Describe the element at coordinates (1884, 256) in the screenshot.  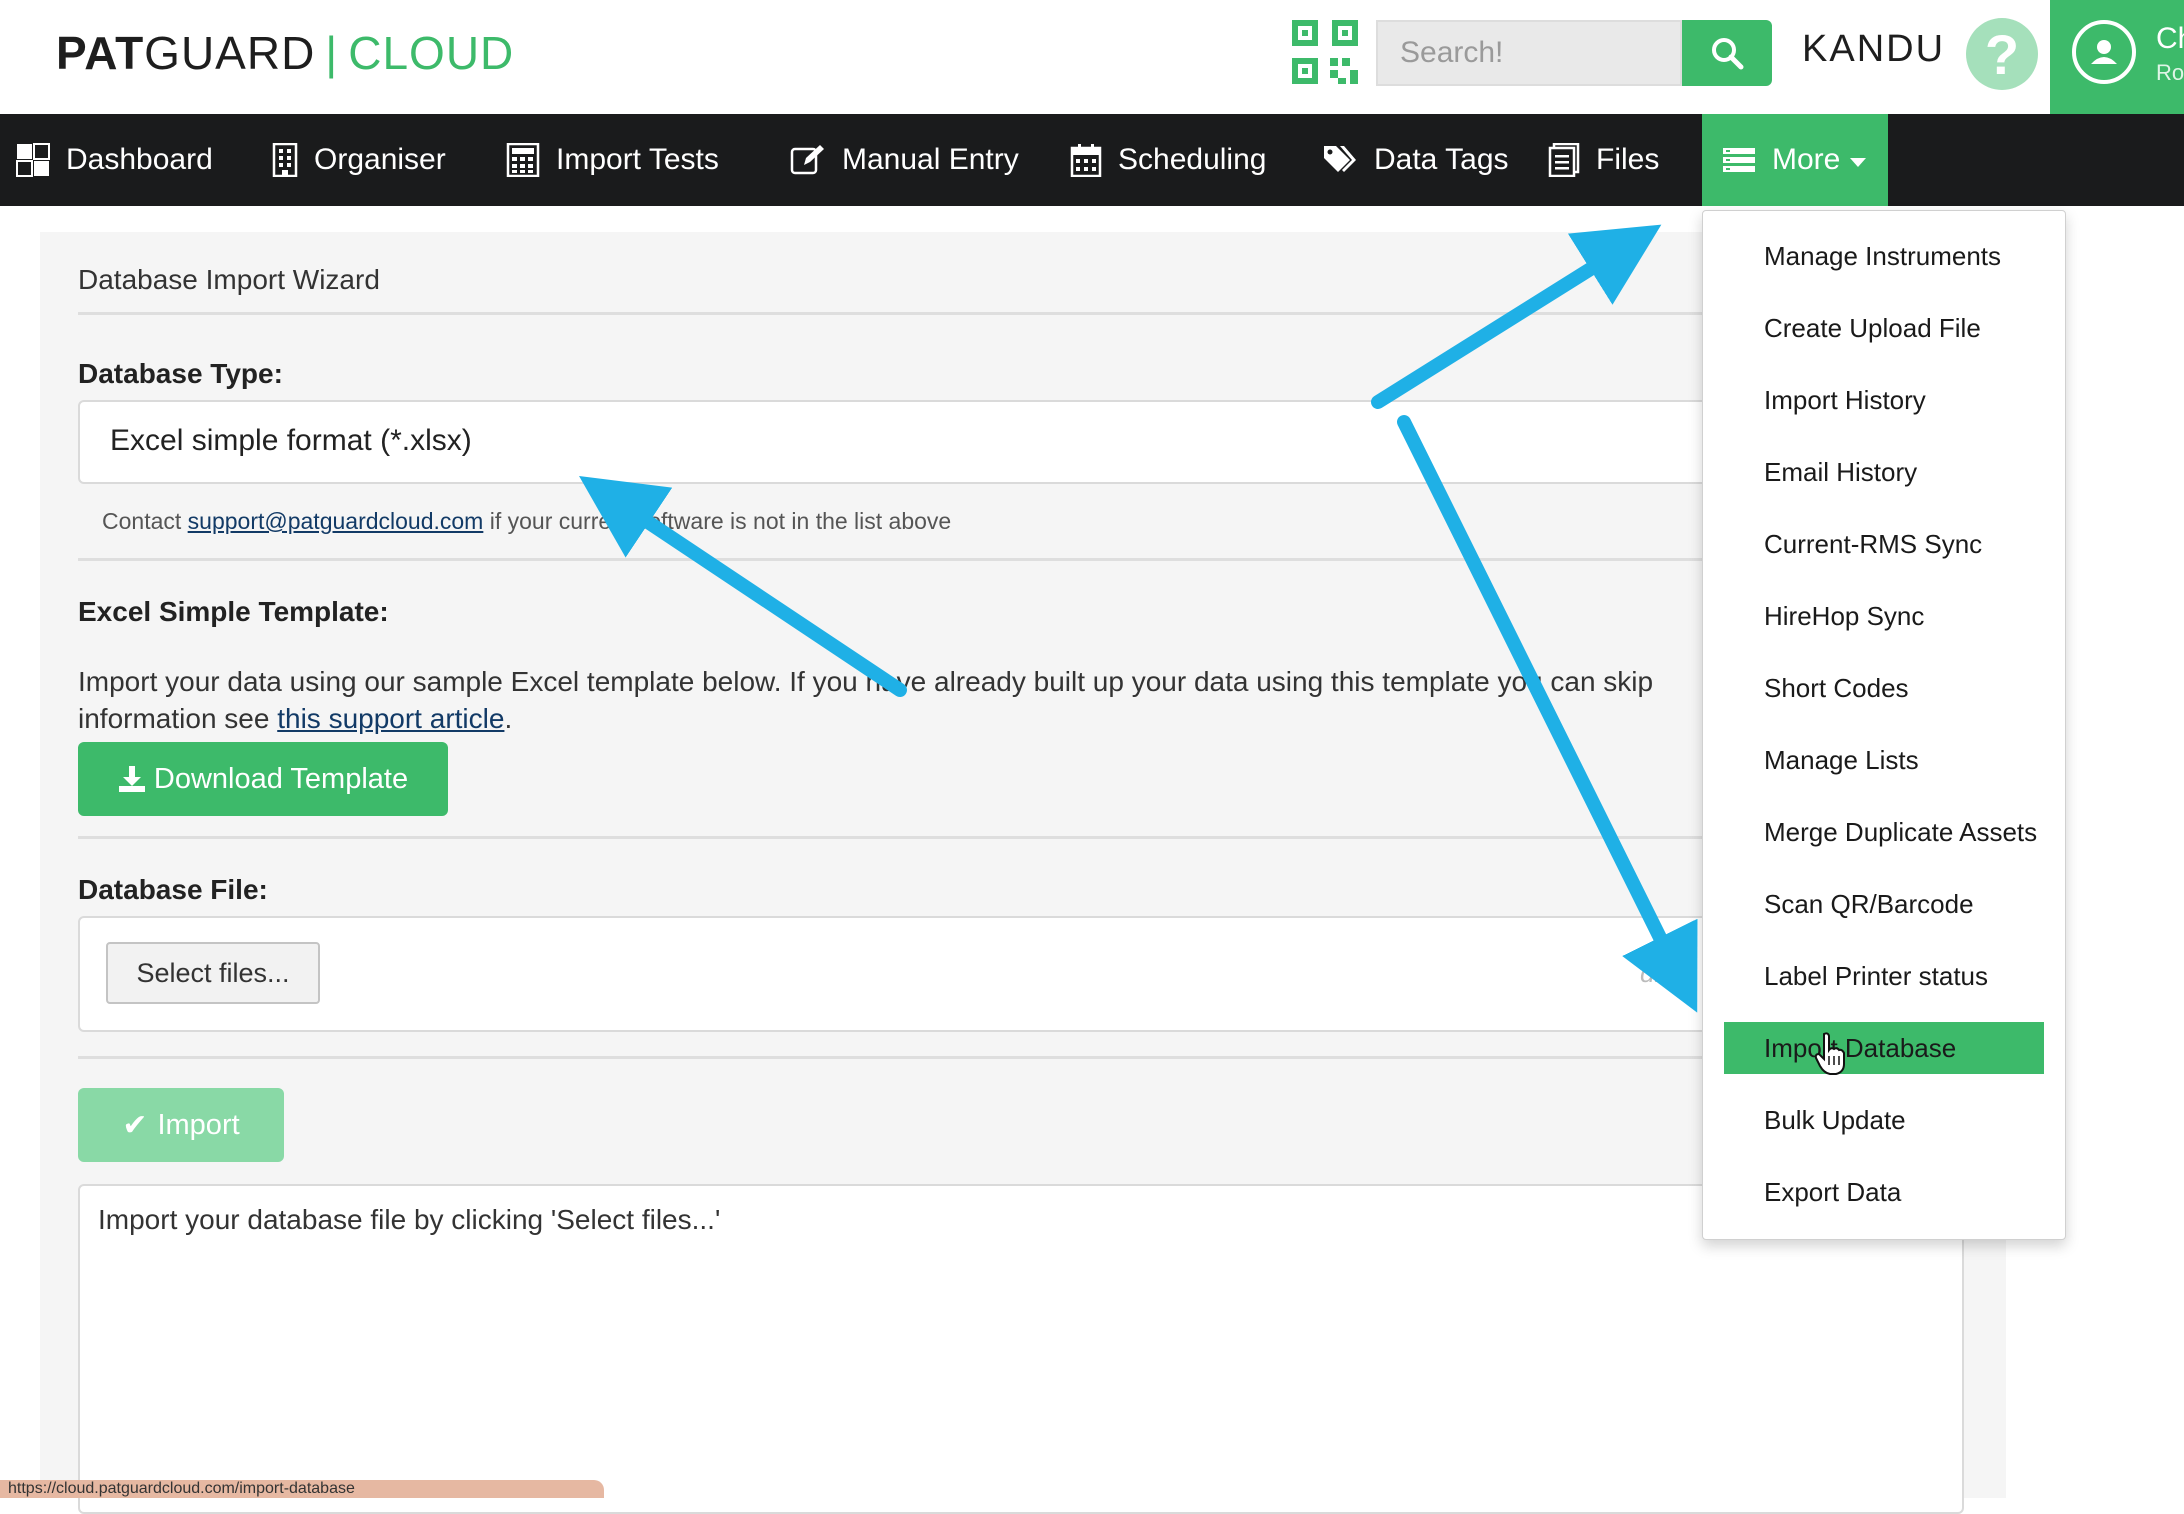
I see `menu-item-manage-instruments: Manage Instruments` at that location.